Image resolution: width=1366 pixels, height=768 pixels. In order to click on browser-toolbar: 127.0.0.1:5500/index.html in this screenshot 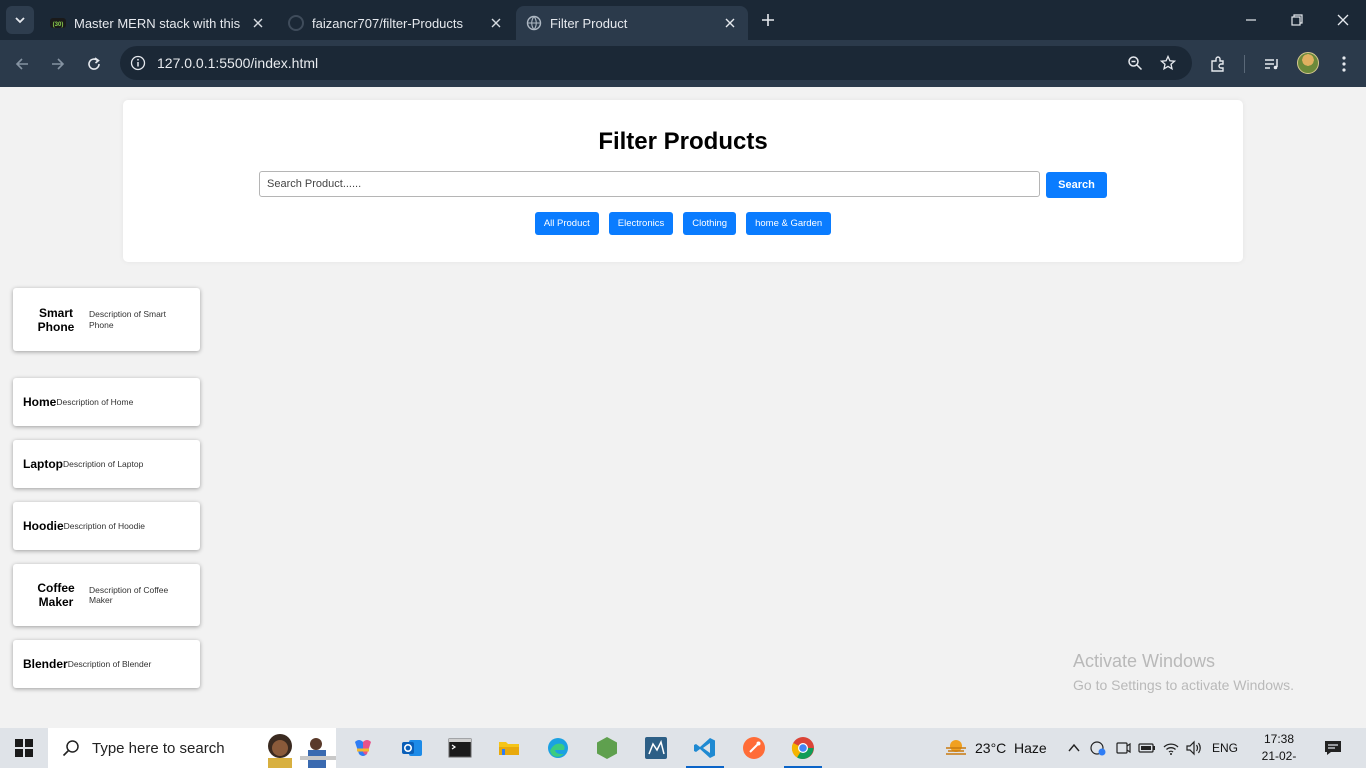, I will do `click(683, 63)`.